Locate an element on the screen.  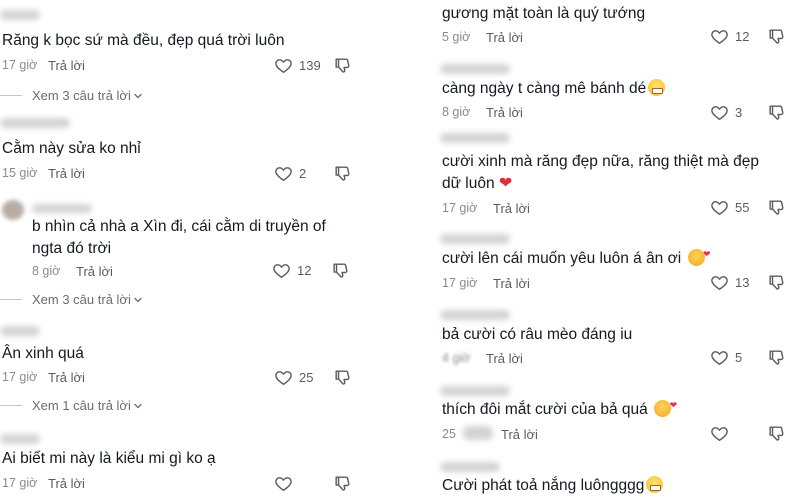
like-count: 25 is located at coordinates (306, 377).